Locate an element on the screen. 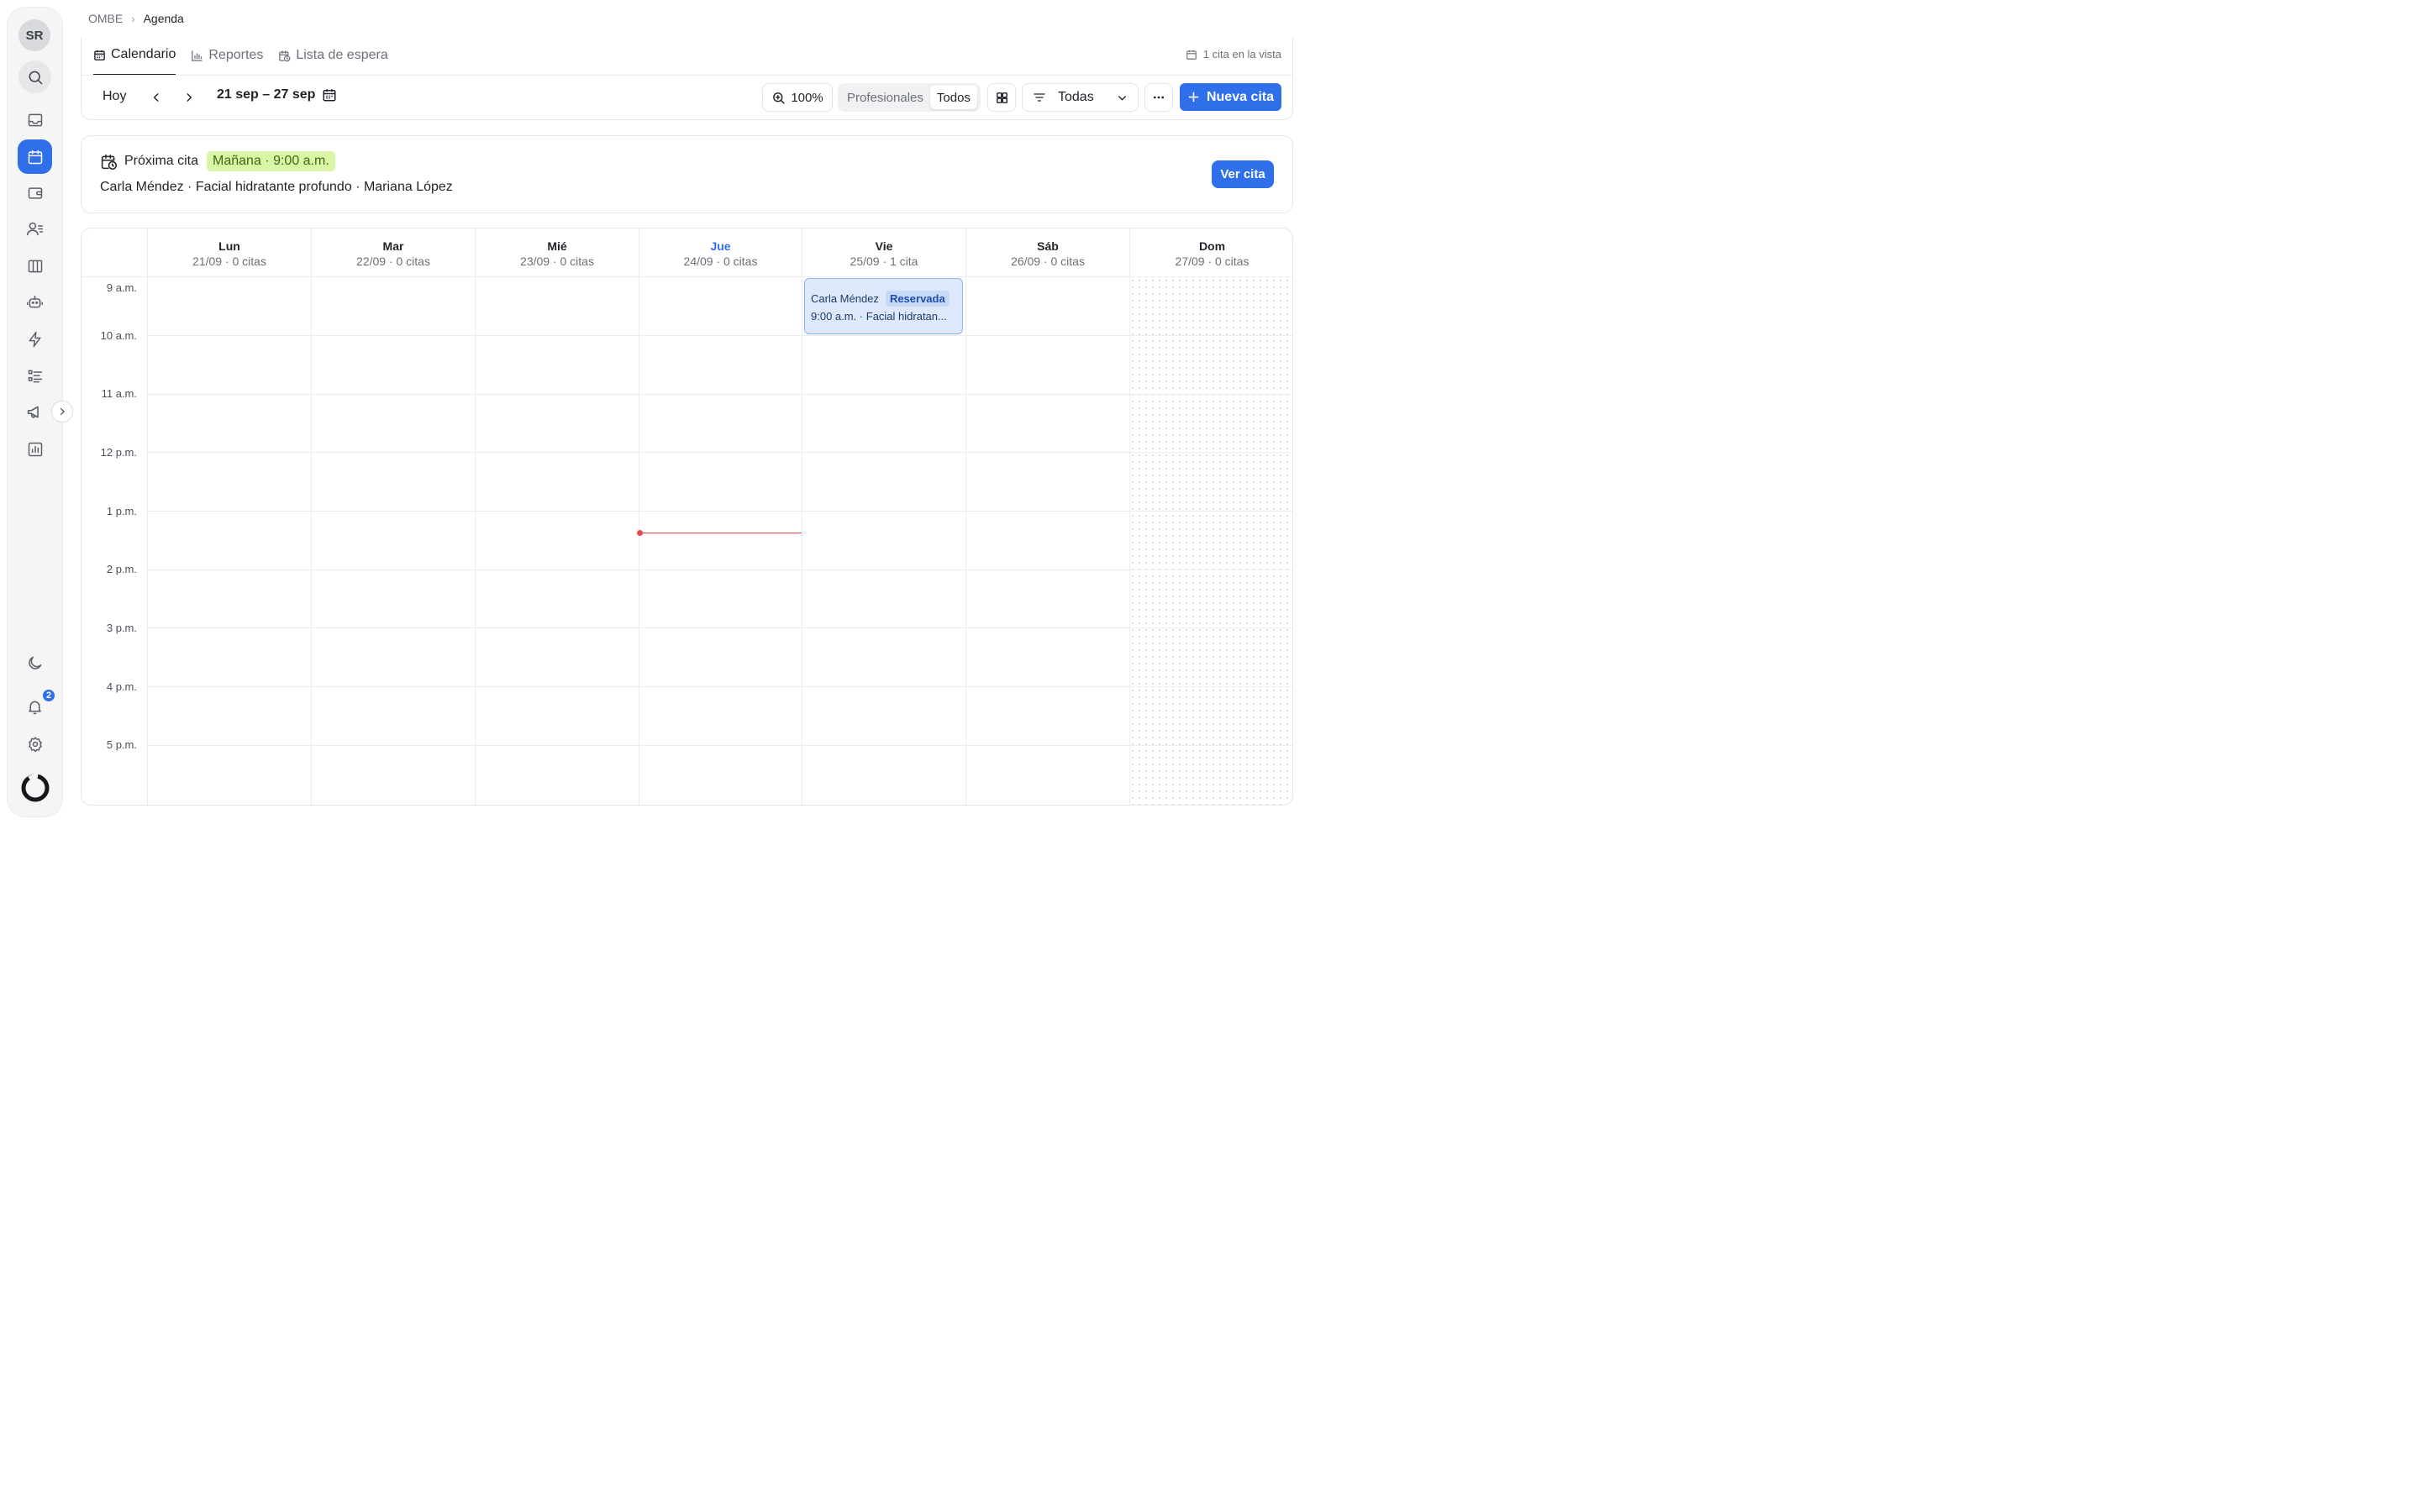  bar-chart-icon is located at coordinates (35, 449).